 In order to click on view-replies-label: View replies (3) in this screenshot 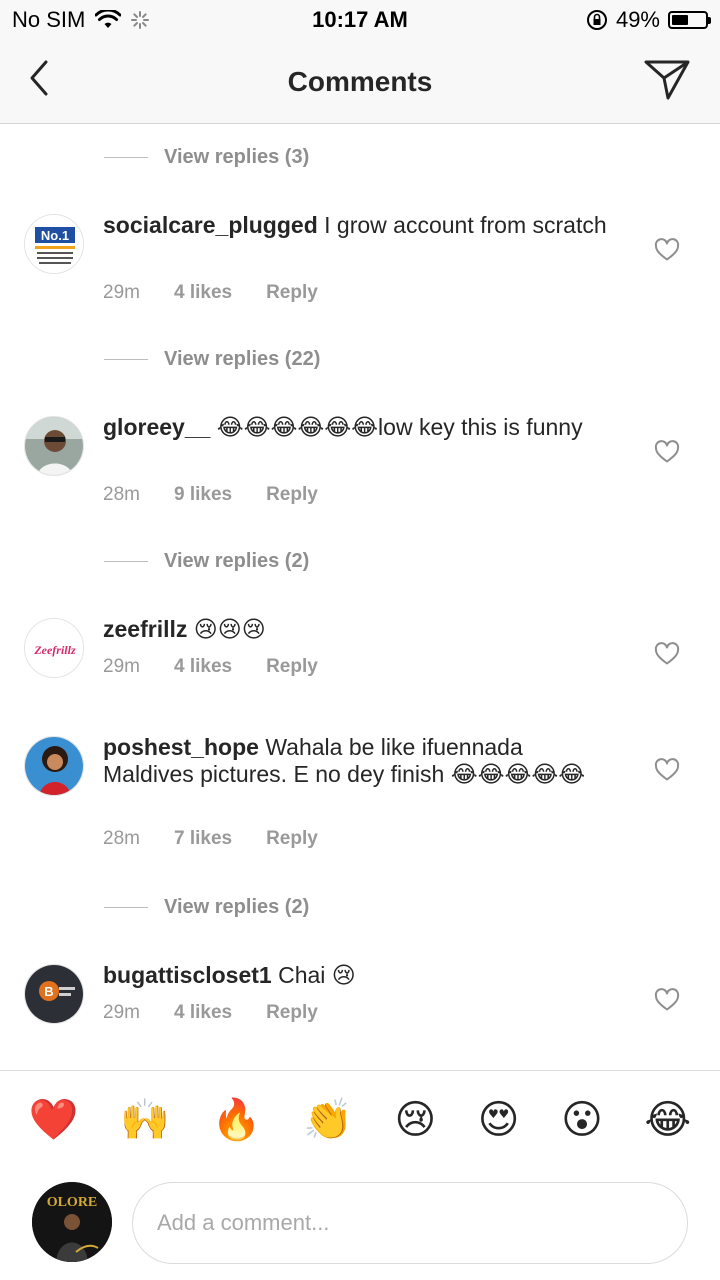, I will do `click(237, 156)`.